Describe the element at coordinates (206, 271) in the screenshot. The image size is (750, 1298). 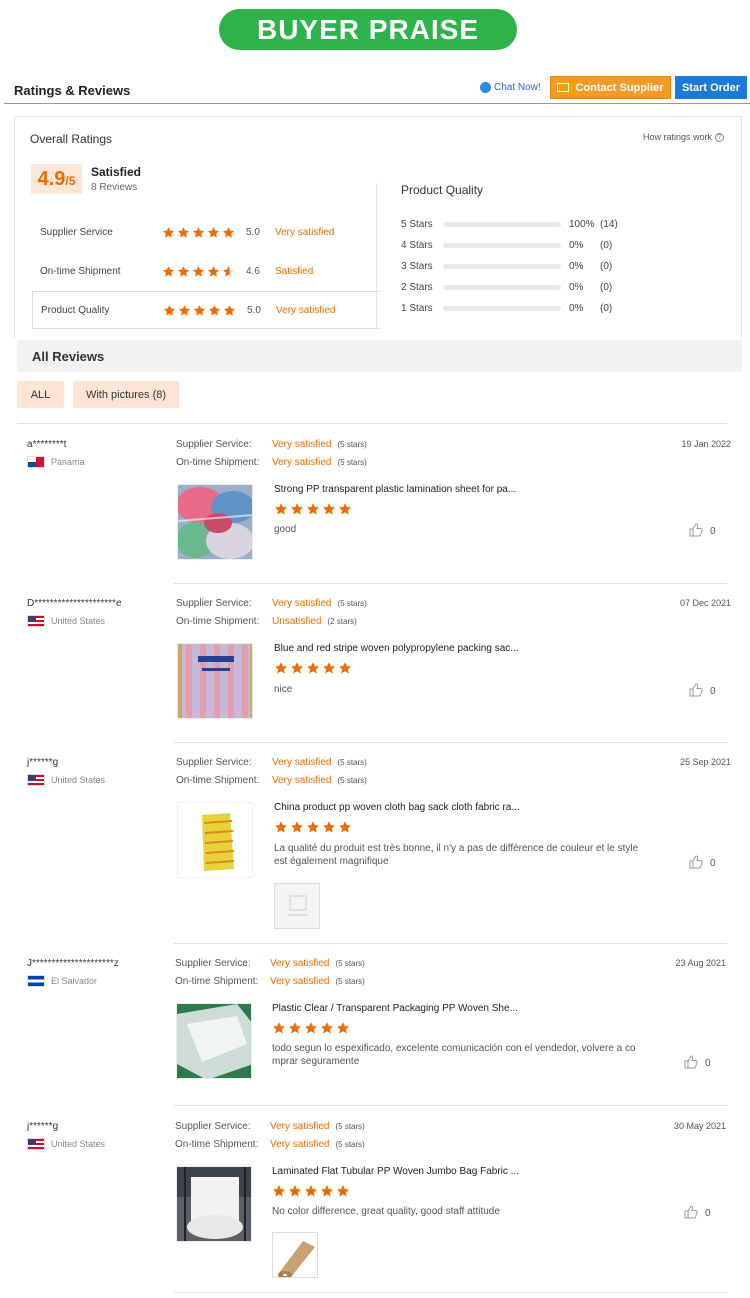
I see `rating-row-on-time-shipment: On-time Shipment 4.6 Satisfied` at that location.